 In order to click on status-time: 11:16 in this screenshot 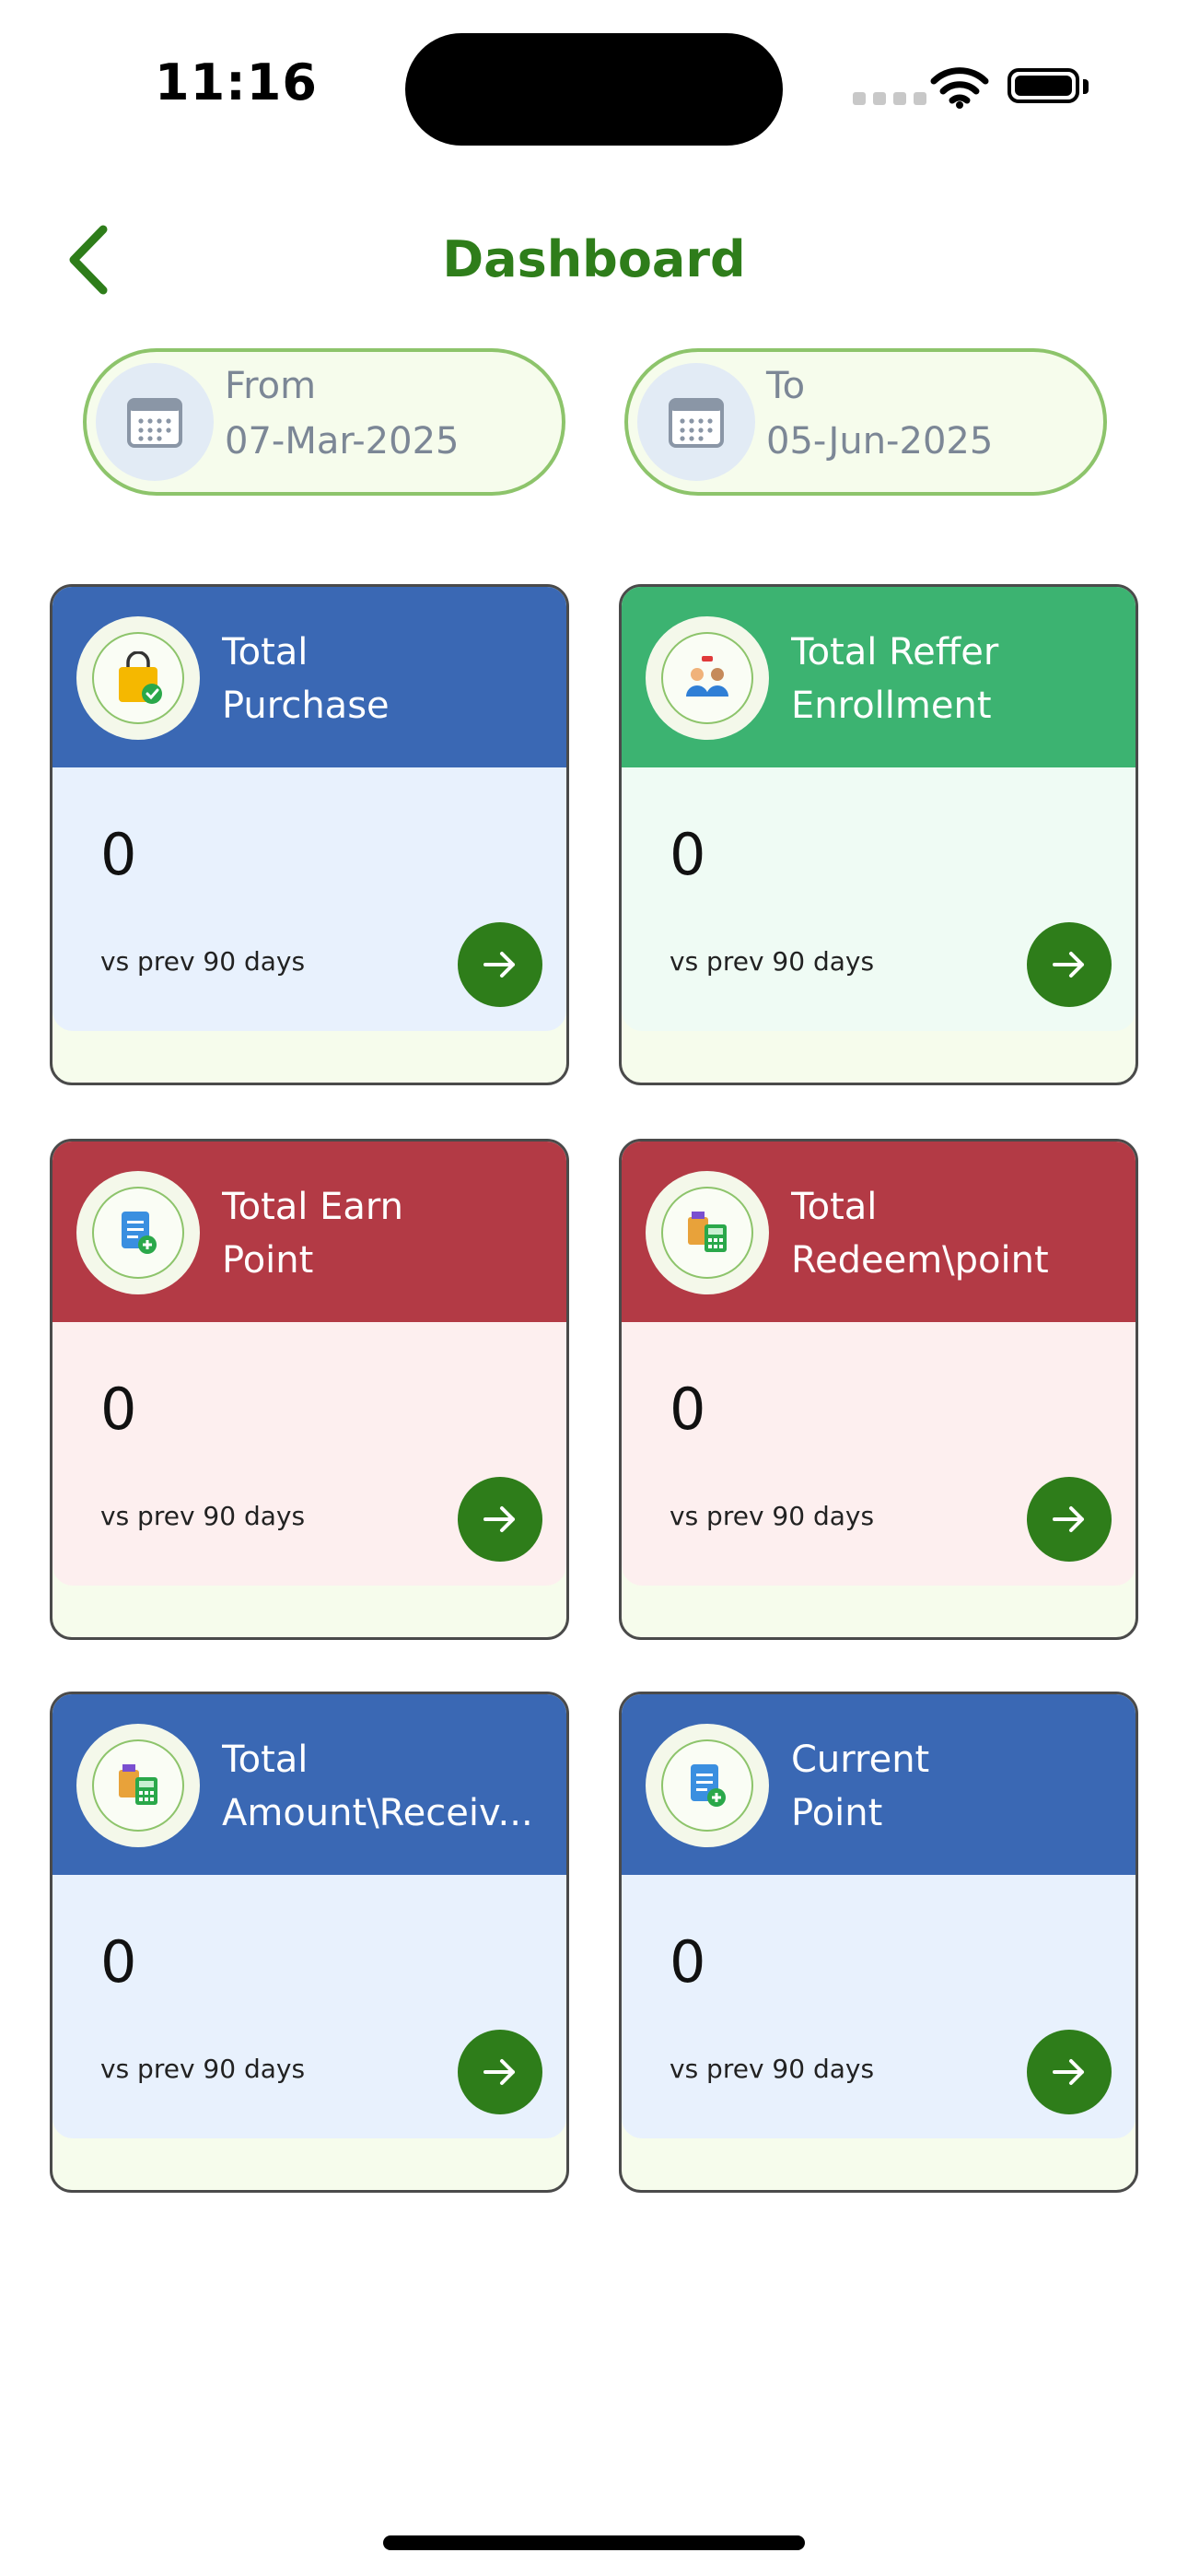, I will do `click(236, 82)`.